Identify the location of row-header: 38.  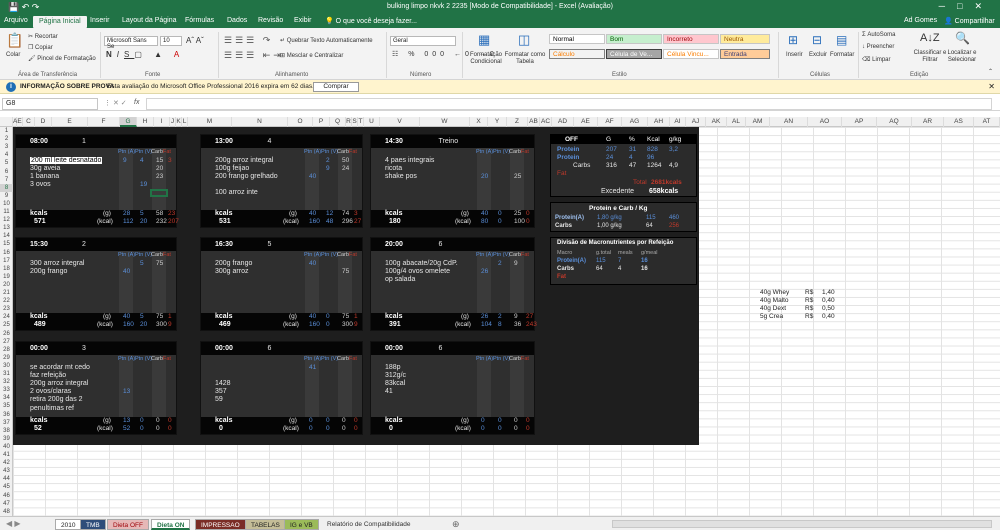
(6, 431).